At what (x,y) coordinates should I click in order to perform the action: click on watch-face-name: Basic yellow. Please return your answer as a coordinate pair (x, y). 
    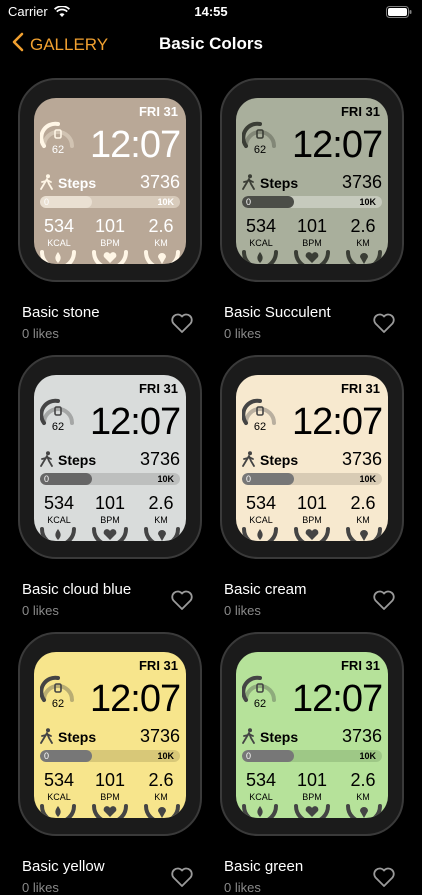
    Looking at the image, I should click on (63, 866).